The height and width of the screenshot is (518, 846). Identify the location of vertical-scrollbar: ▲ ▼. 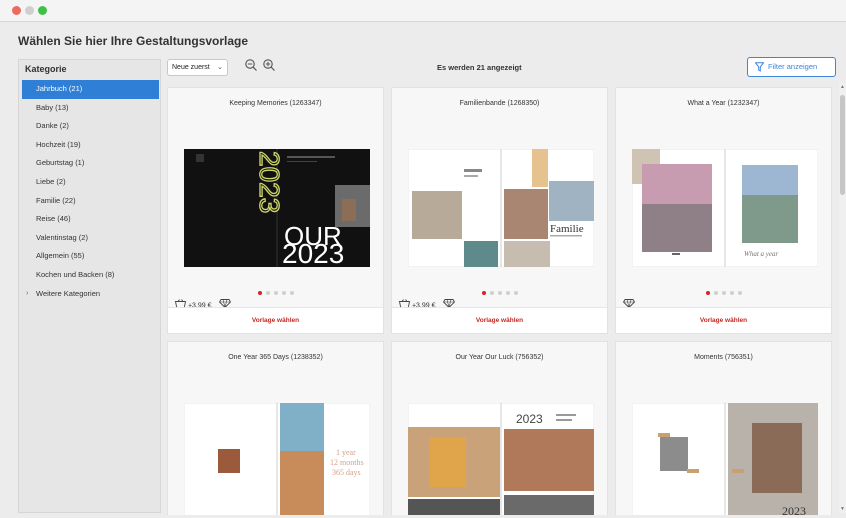
(842, 298).